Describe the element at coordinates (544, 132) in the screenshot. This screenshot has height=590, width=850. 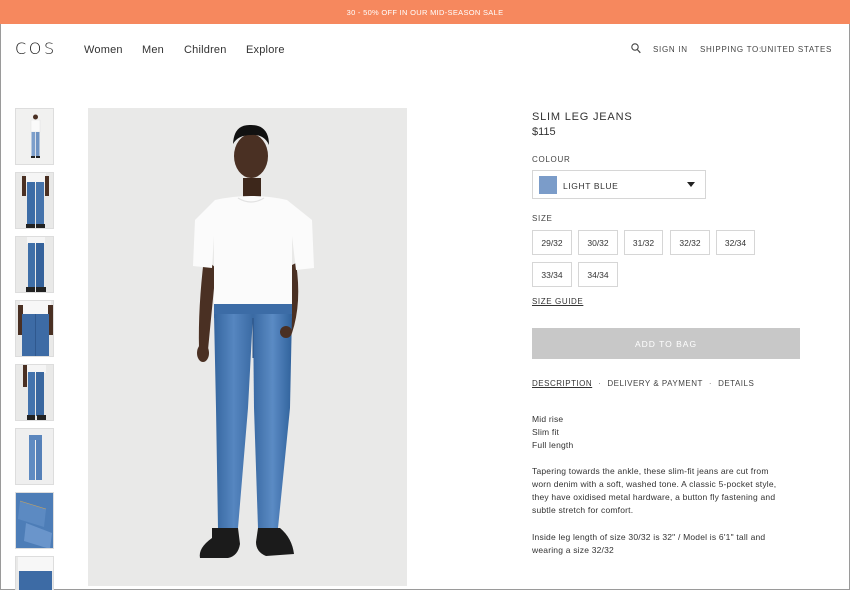
I see `product-price: $115` at that location.